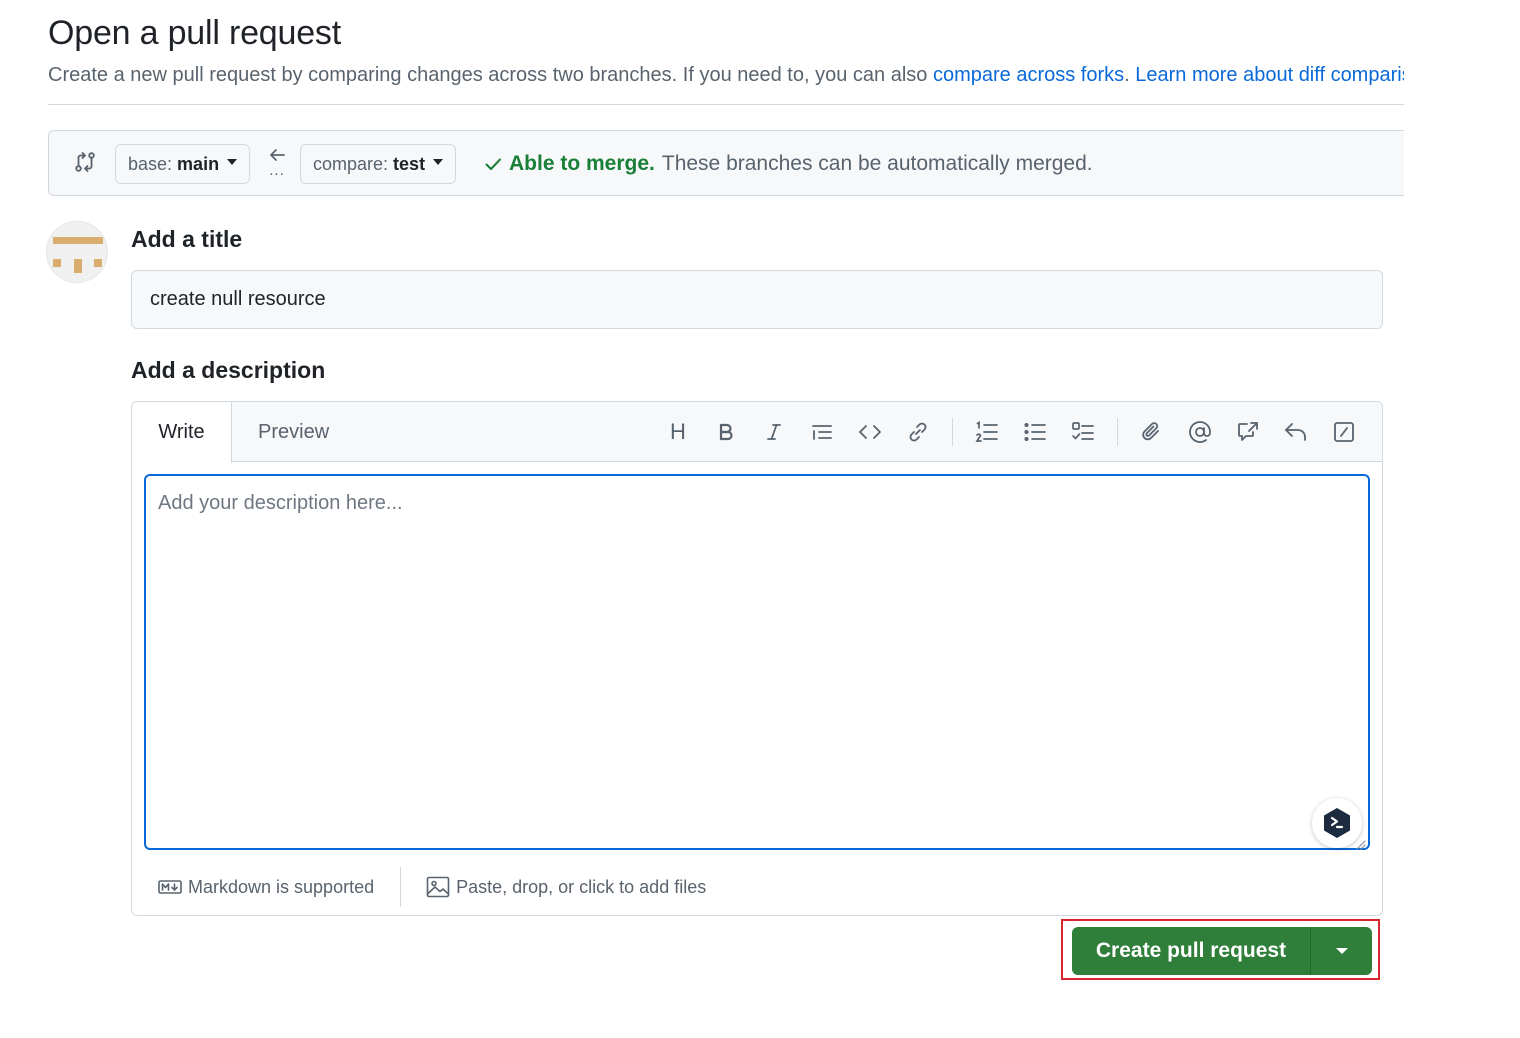  Describe the element at coordinates (1200, 432) in the screenshot. I see `mention-icon` at that location.